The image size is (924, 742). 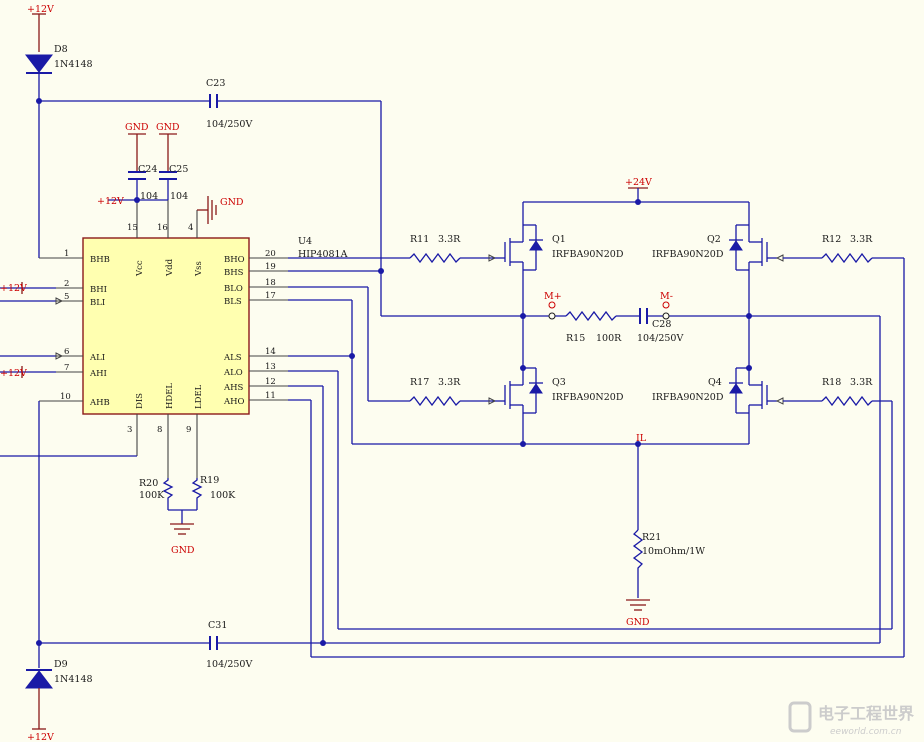 What do you see at coordinates (199, 269) in the screenshot?
I see `pin-name: Vss` at bounding box center [199, 269].